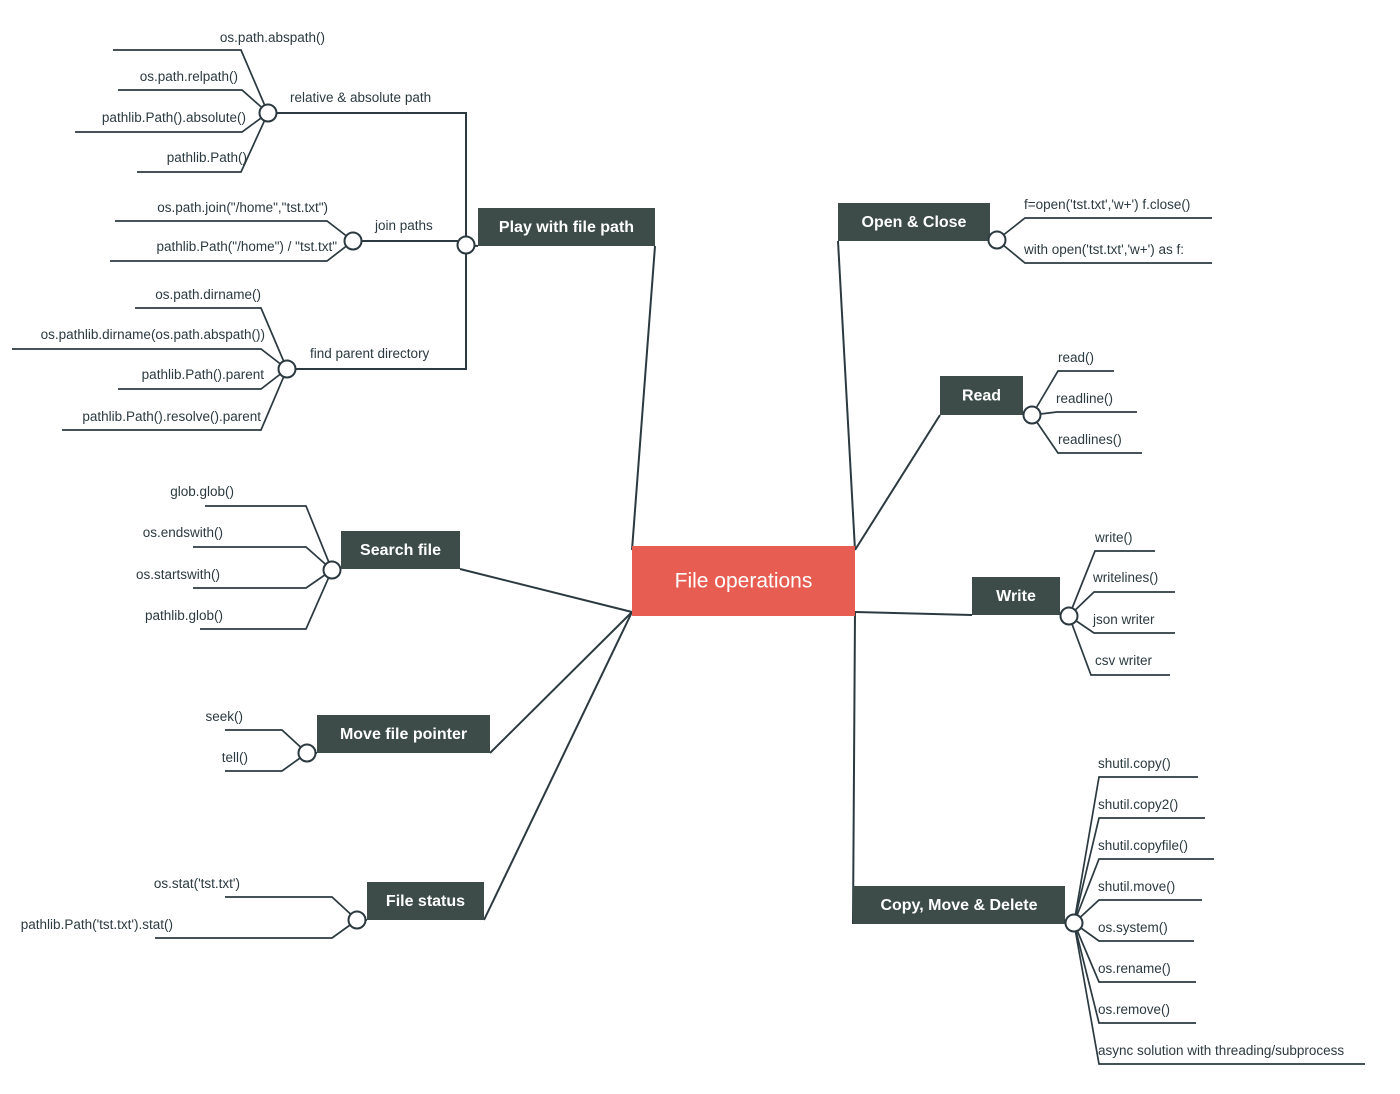 This screenshot has height=1094, width=1400. Describe the element at coordinates (1104, 251) in the screenshot. I see `open-and-close-leaf: with open('tst.txt','w+') as f:` at that location.